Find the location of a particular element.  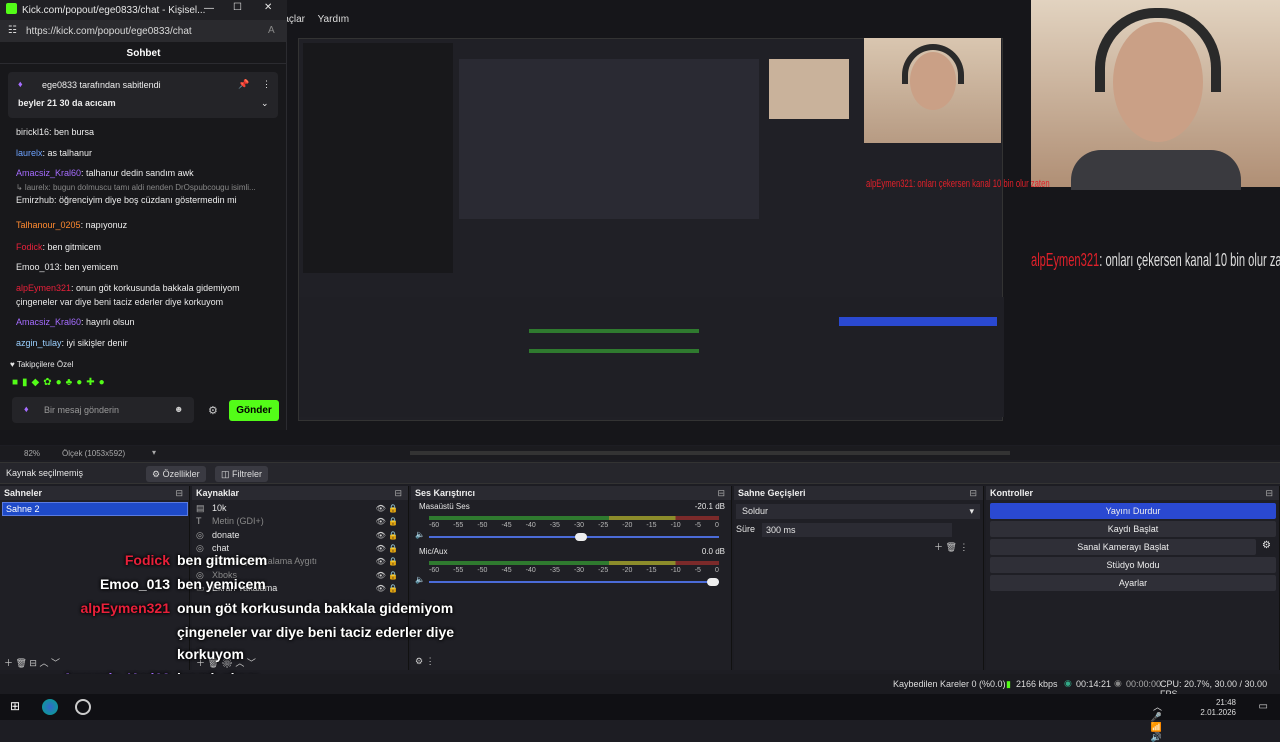

stop-stream-button: Yayını Durdur is located at coordinates (1133, 511).